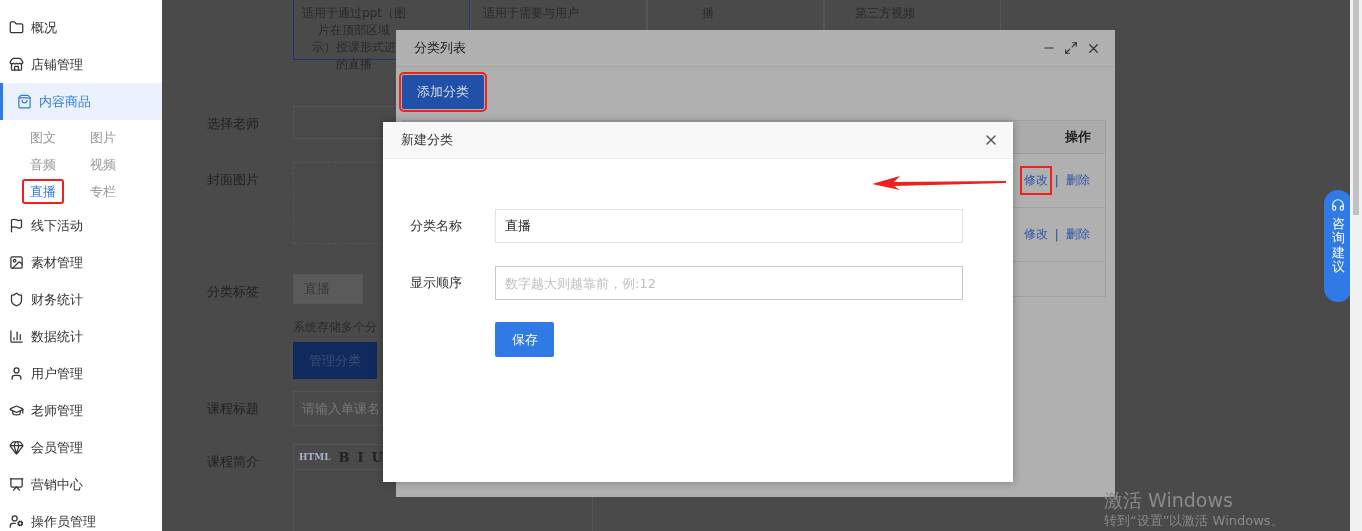  Describe the element at coordinates (1356, 107) in the screenshot. I see `scrollbar-thumb` at that location.